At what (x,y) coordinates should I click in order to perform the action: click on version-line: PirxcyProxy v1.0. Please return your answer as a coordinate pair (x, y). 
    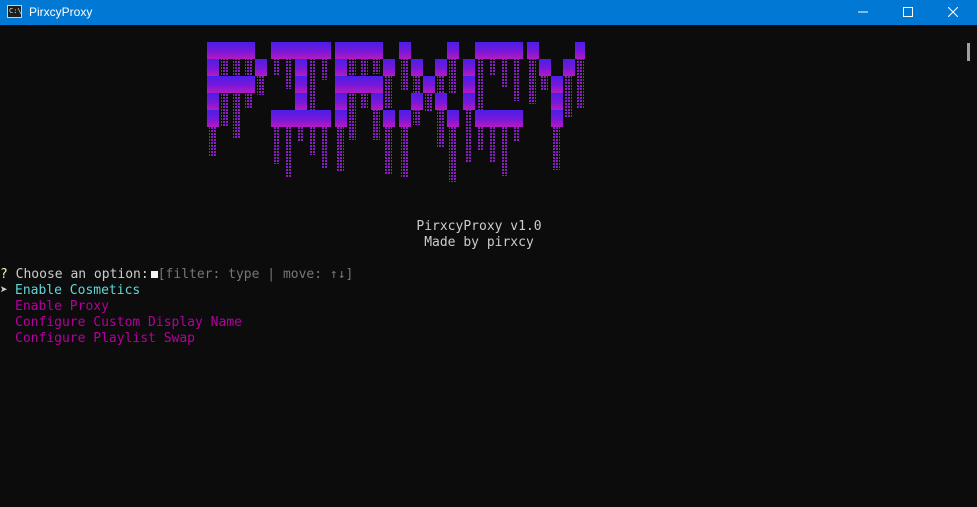
    Looking at the image, I should click on (479, 226).